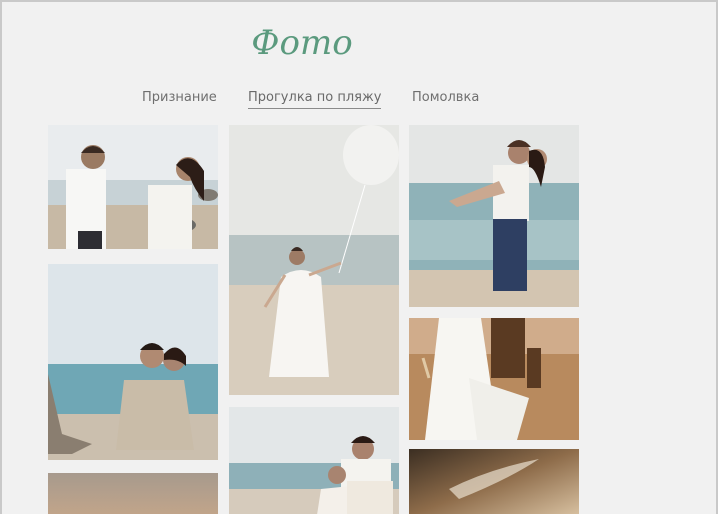  I want to click on photo-waves-sunset, so click(494, 481).